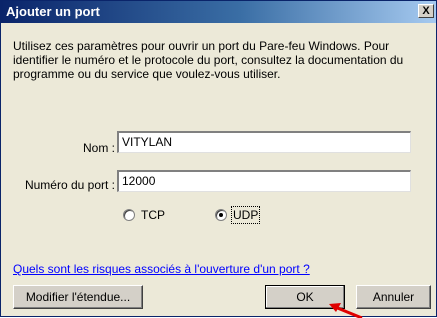  What do you see at coordinates (264, 181) in the screenshot?
I see `port-number-field: 12000` at bounding box center [264, 181].